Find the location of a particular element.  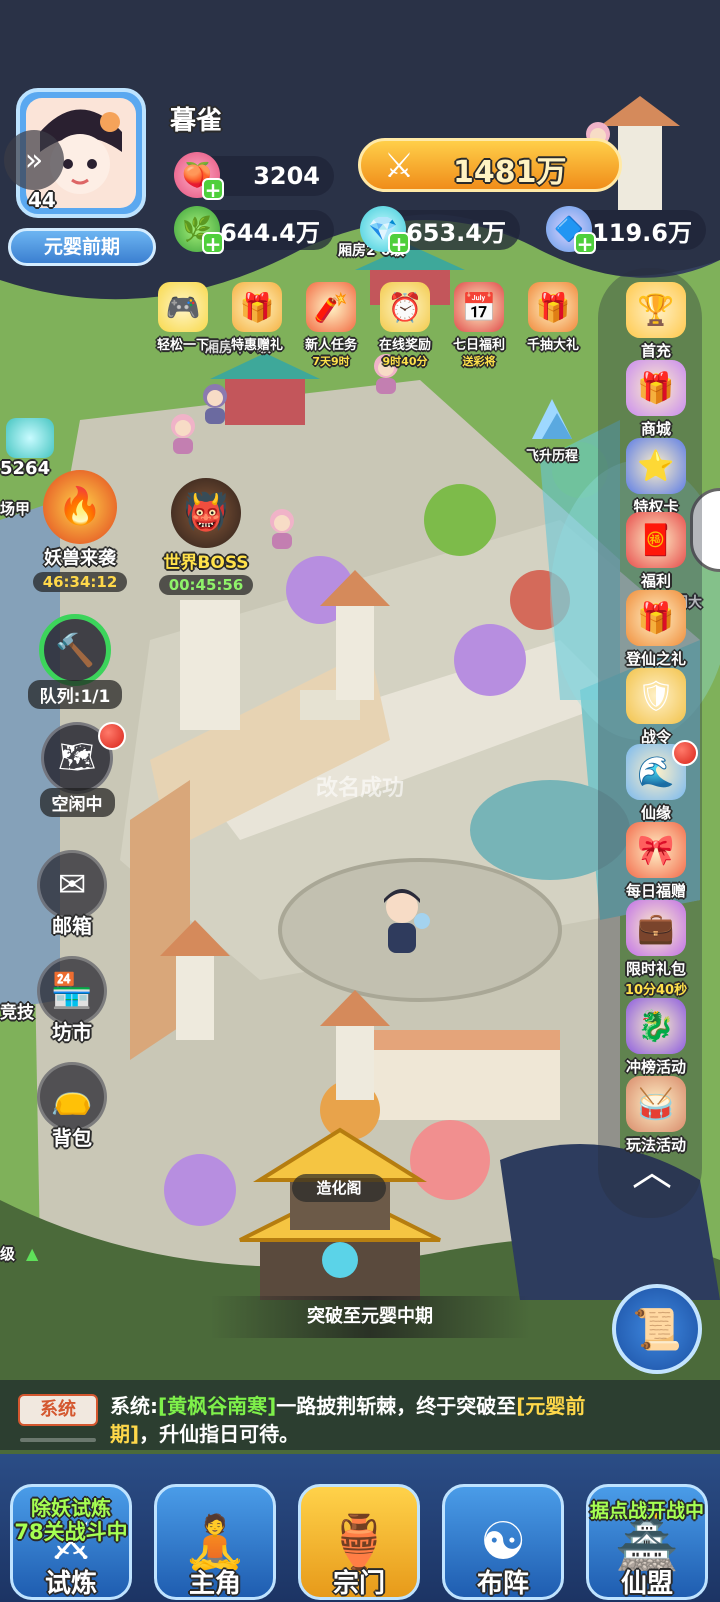

nav-tab-0: ⚔ 除妖试炼 78关战斗中 试炼 is located at coordinates (71, 1532).